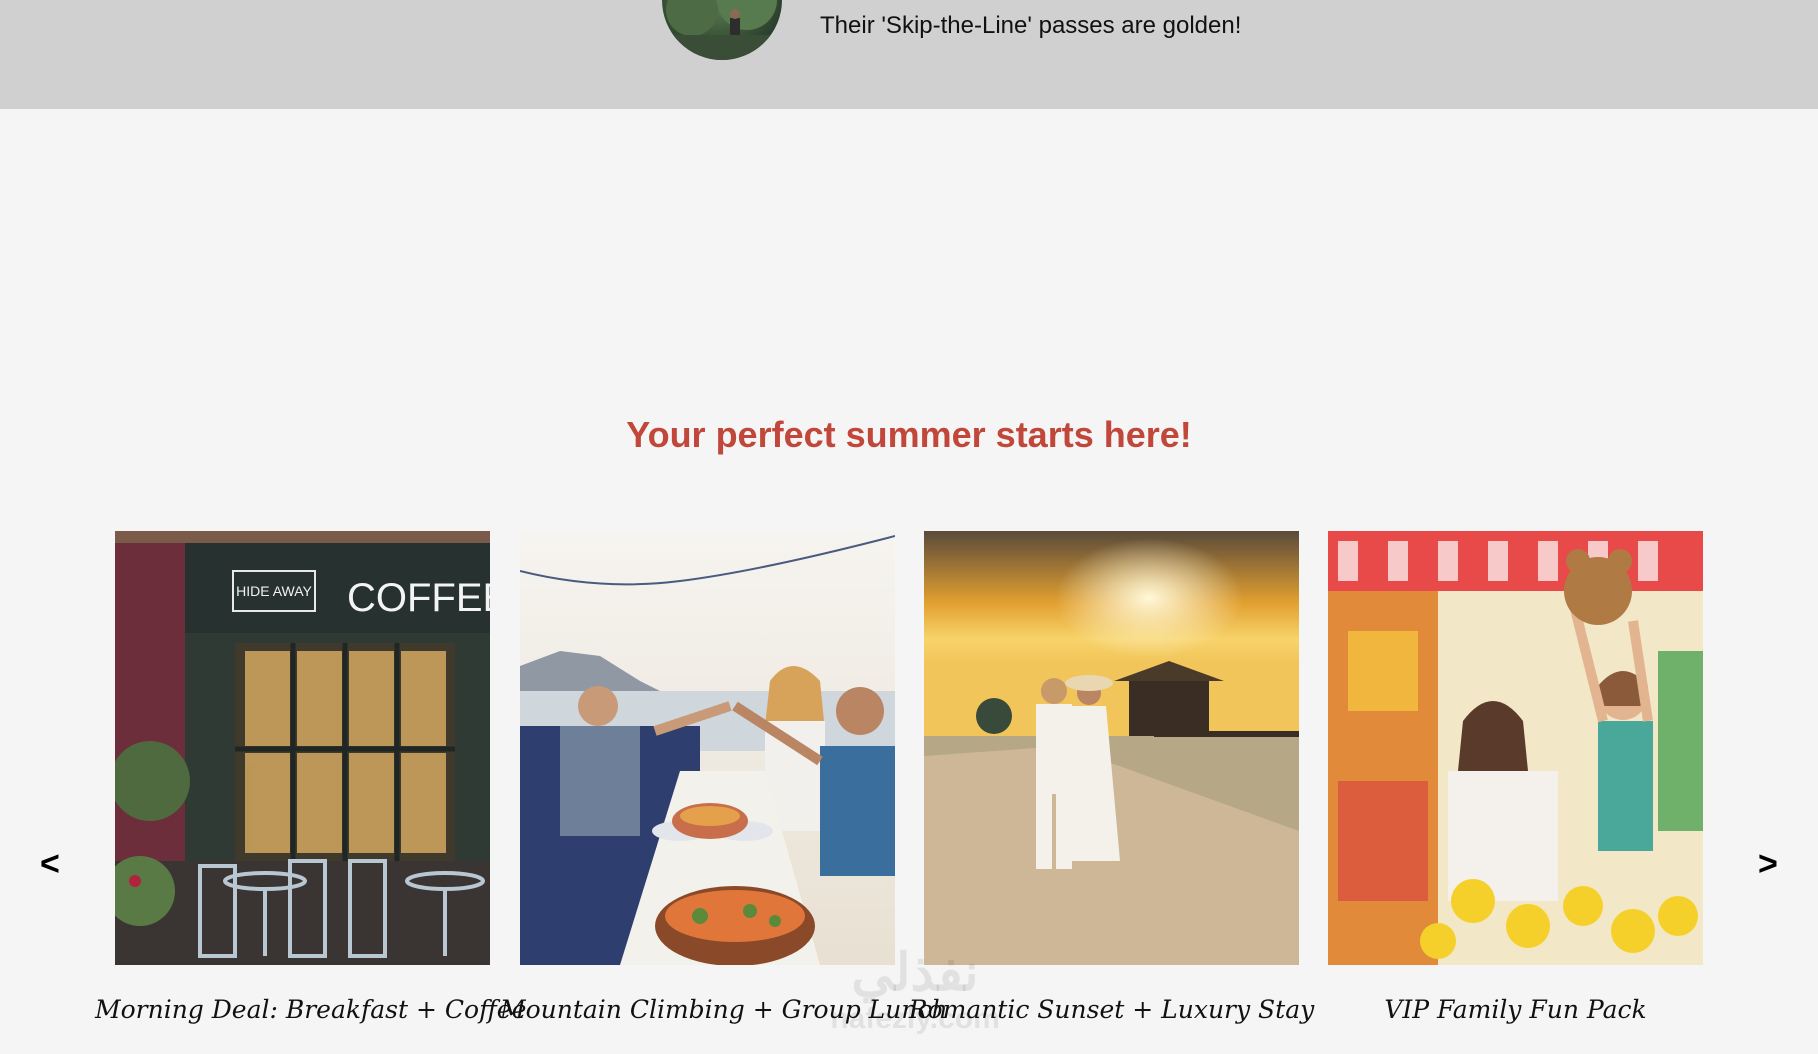  What do you see at coordinates (1031, 25) in the screenshot?
I see `testimonial-quote: Their 'Skip-the-Line' passes are golden!` at bounding box center [1031, 25].